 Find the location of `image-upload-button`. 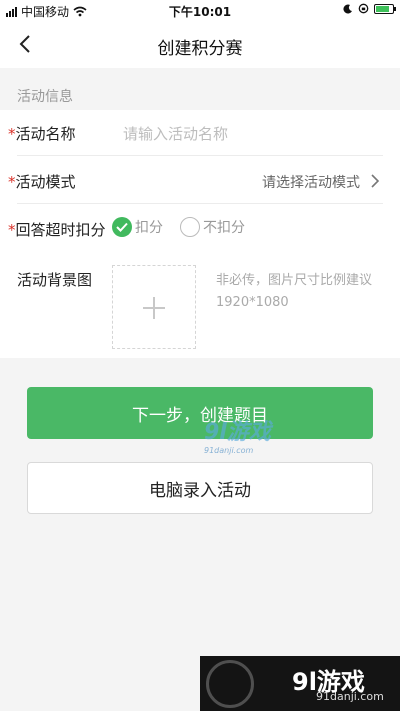

image-upload-button is located at coordinates (154, 307).